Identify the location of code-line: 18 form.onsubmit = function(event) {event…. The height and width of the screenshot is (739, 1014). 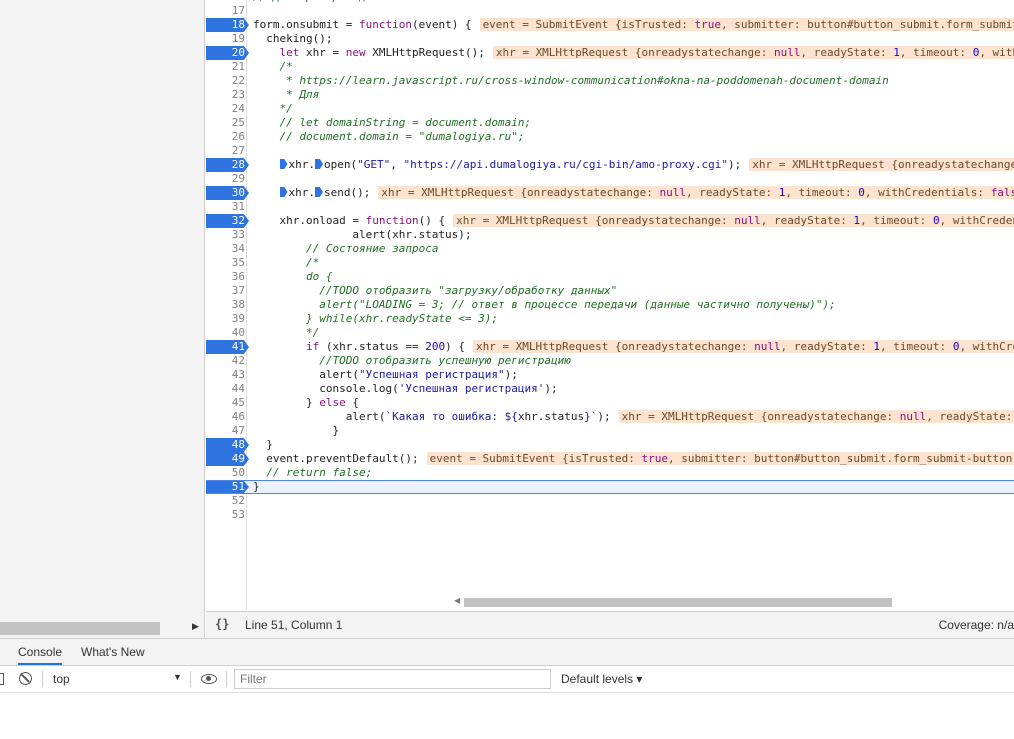
(610, 25).